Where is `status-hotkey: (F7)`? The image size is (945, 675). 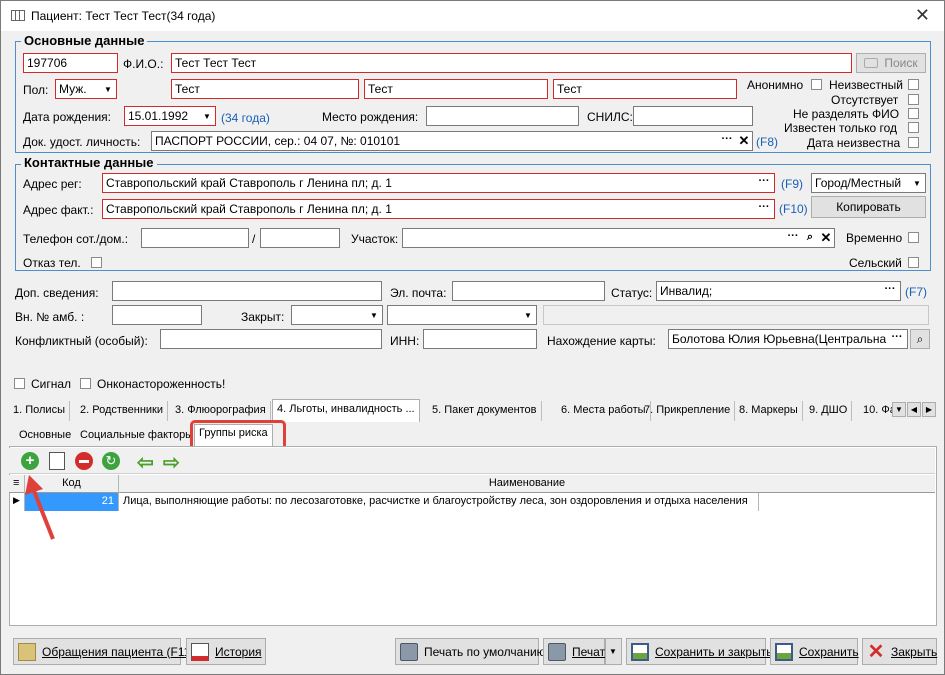
status-hotkey: (F7) is located at coordinates (916, 292).